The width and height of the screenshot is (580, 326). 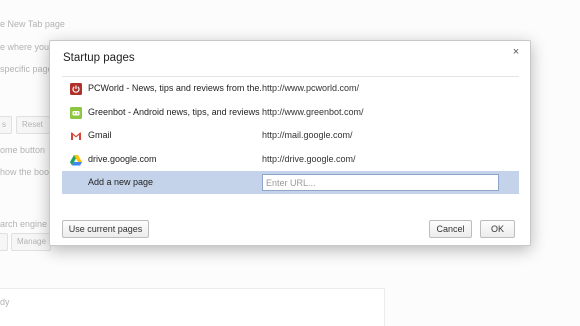 What do you see at coordinates (76, 136) in the screenshot?
I see `gmail-icon` at bounding box center [76, 136].